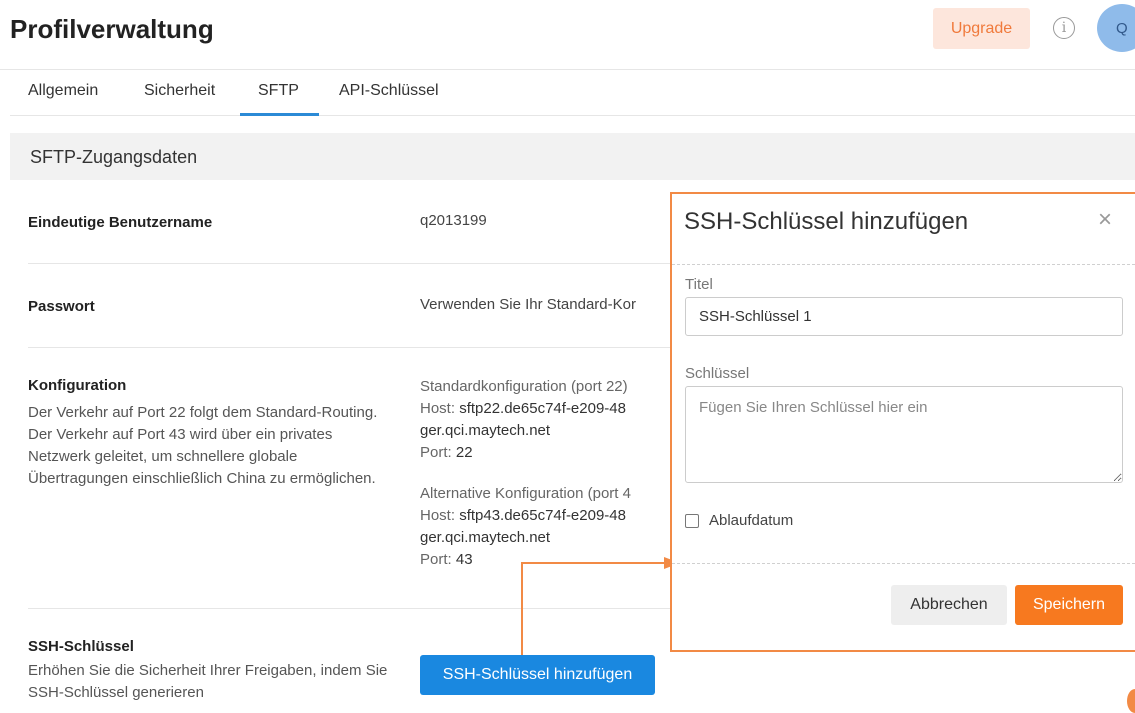 This screenshot has height=713, width=1135. I want to click on alternative-port-value: 43, so click(464, 559).